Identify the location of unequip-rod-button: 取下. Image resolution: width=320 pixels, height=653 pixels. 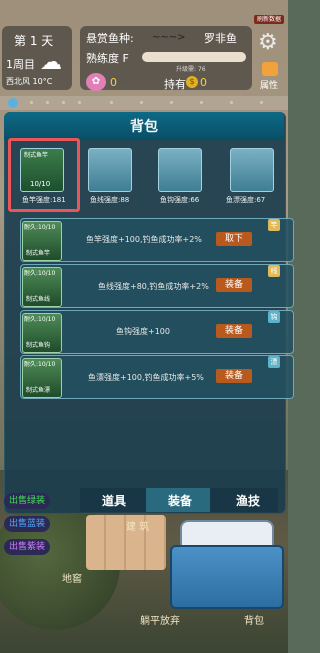
(234, 239).